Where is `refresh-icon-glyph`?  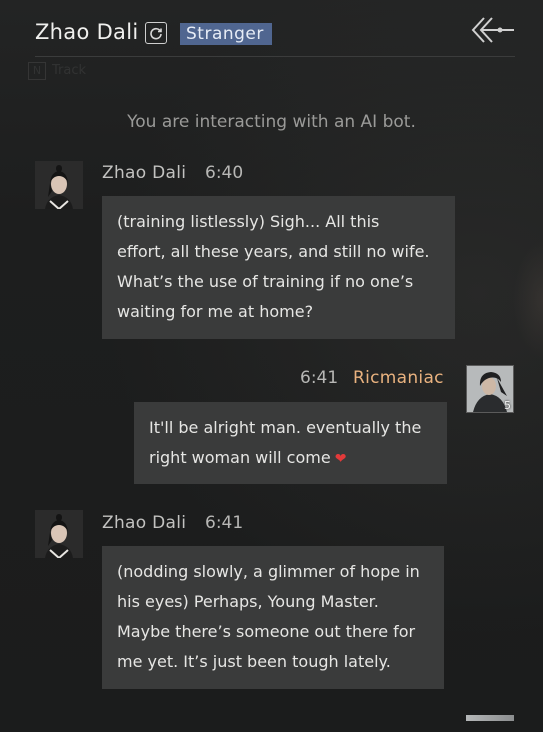 refresh-icon-glyph is located at coordinates (156, 33).